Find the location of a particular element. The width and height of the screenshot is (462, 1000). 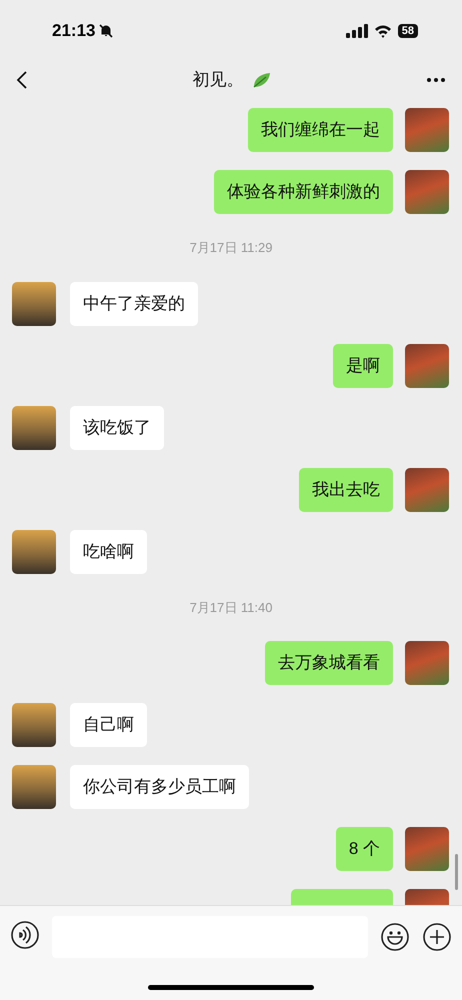

message-bubble: 吃啥啊 is located at coordinates (108, 552).